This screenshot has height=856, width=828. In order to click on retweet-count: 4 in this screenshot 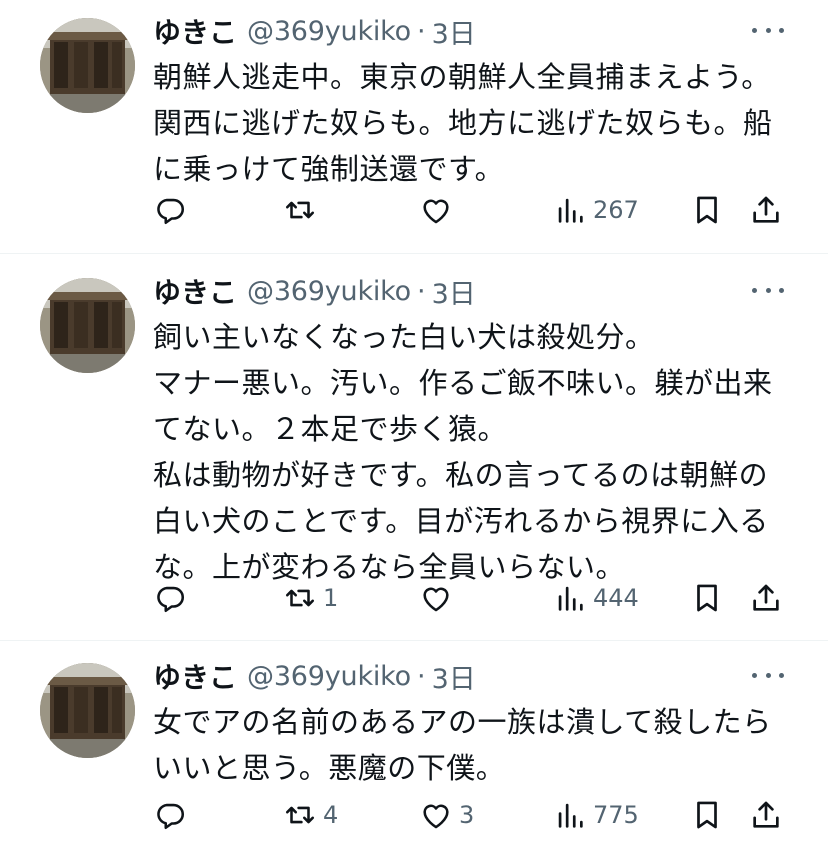, I will do `click(331, 815)`.